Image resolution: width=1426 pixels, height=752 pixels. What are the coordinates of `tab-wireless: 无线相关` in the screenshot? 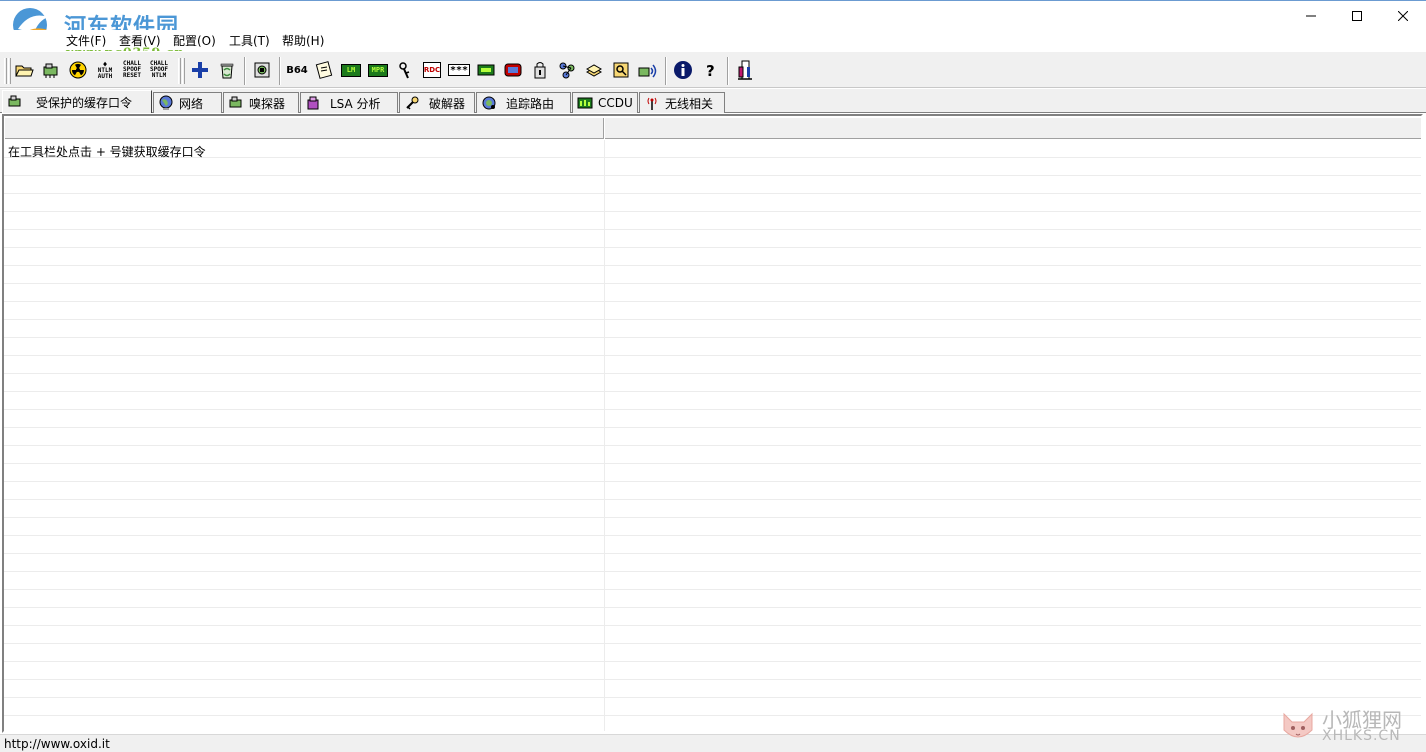 It's located at (682, 102).